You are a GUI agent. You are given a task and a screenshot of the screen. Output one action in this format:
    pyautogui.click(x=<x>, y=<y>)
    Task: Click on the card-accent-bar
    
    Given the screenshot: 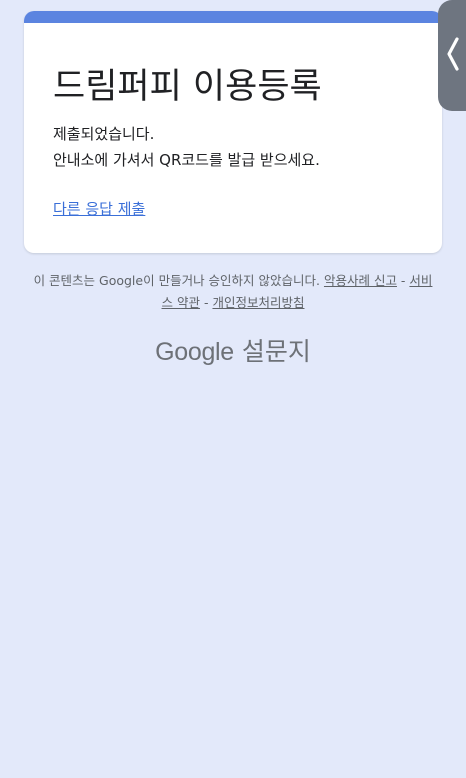 What is the action you would take?
    pyautogui.click(x=233, y=17)
    